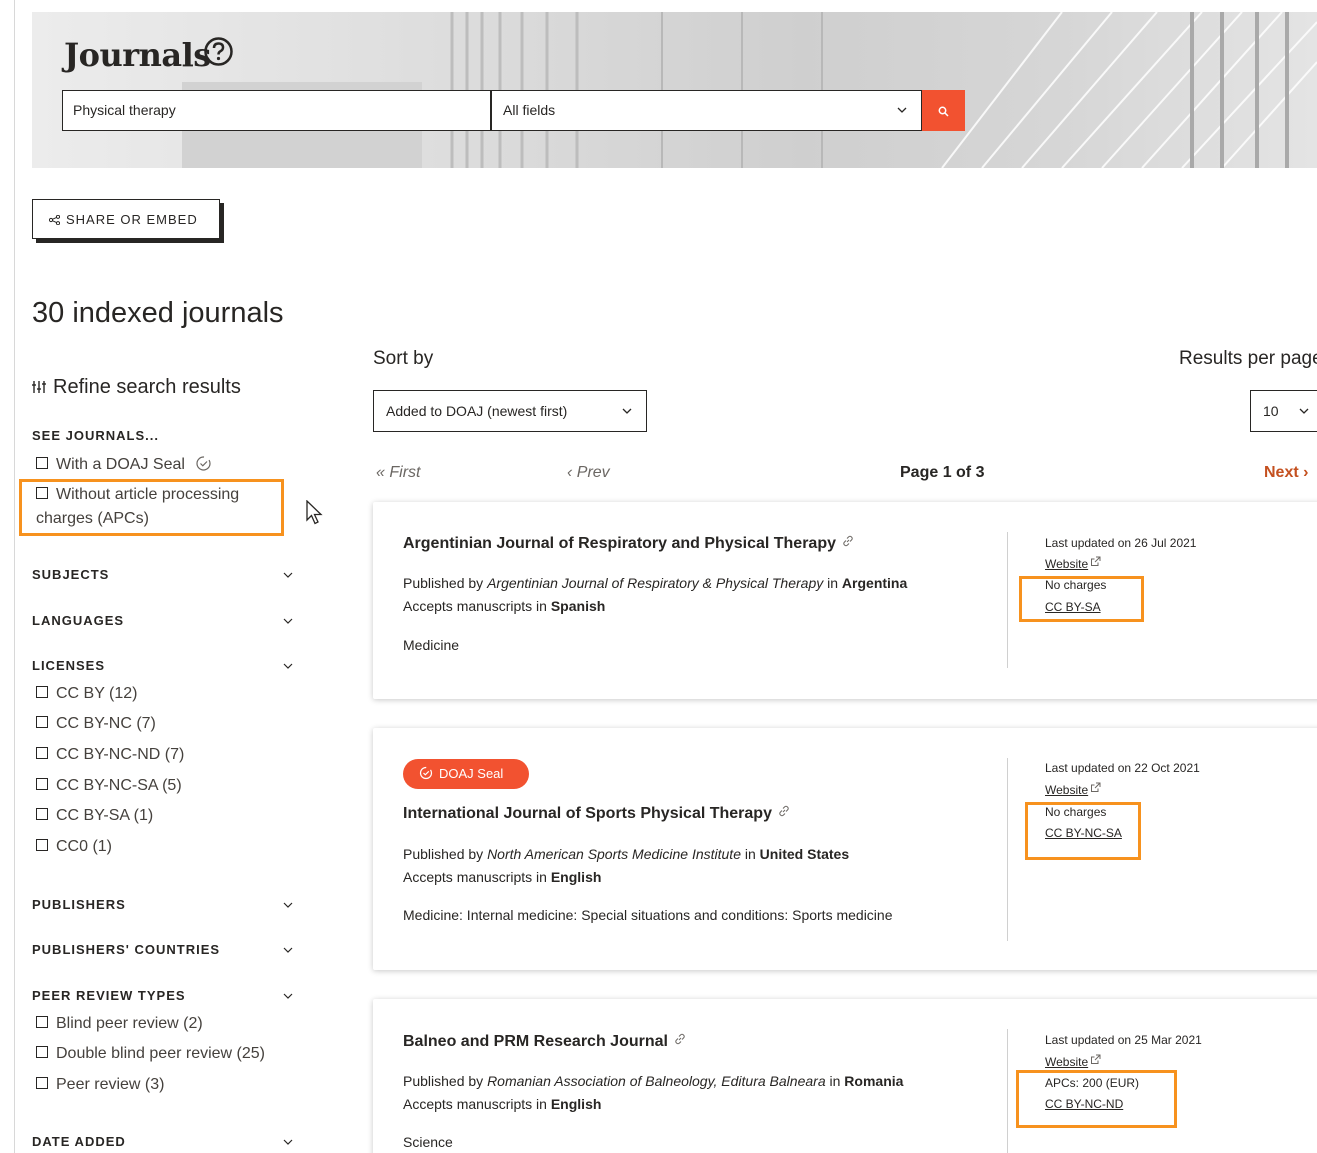 Image resolution: width=1317 pixels, height=1153 pixels. I want to click on pager-next-link: Next ›, so click(1286, 473).